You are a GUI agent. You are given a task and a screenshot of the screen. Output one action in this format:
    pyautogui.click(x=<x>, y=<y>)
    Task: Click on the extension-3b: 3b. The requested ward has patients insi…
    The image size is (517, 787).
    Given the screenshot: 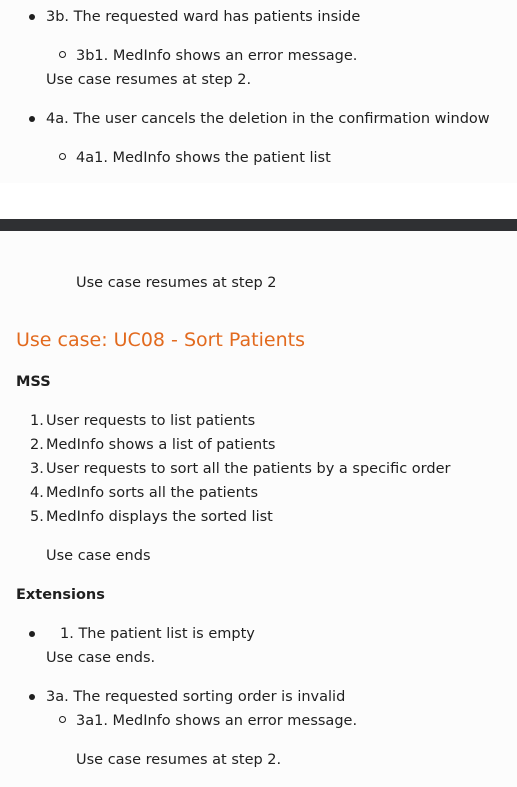 What is the action you would take?
    pyautogui.click(x=203, y=17)
    